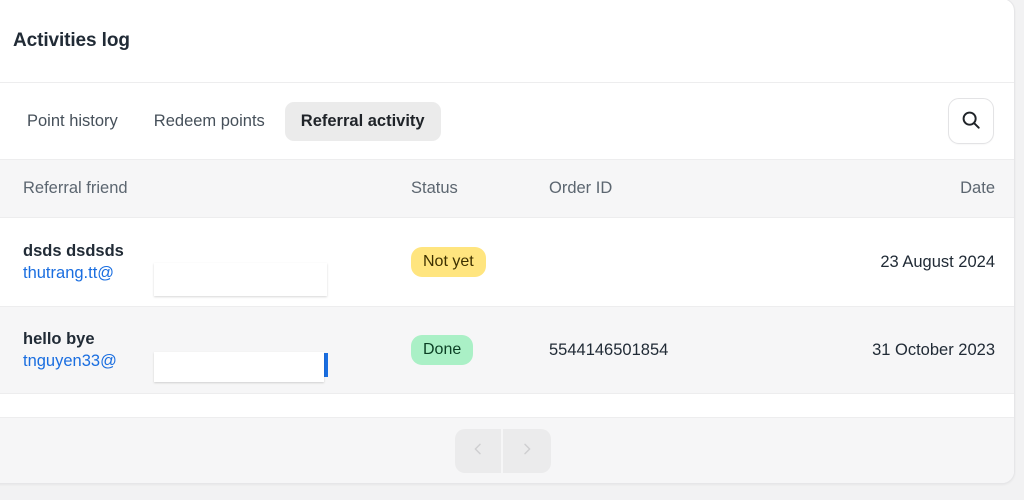 The image size is (1024, 500). I want to click on cell-date: 31 October 2023, so click(920, 350).